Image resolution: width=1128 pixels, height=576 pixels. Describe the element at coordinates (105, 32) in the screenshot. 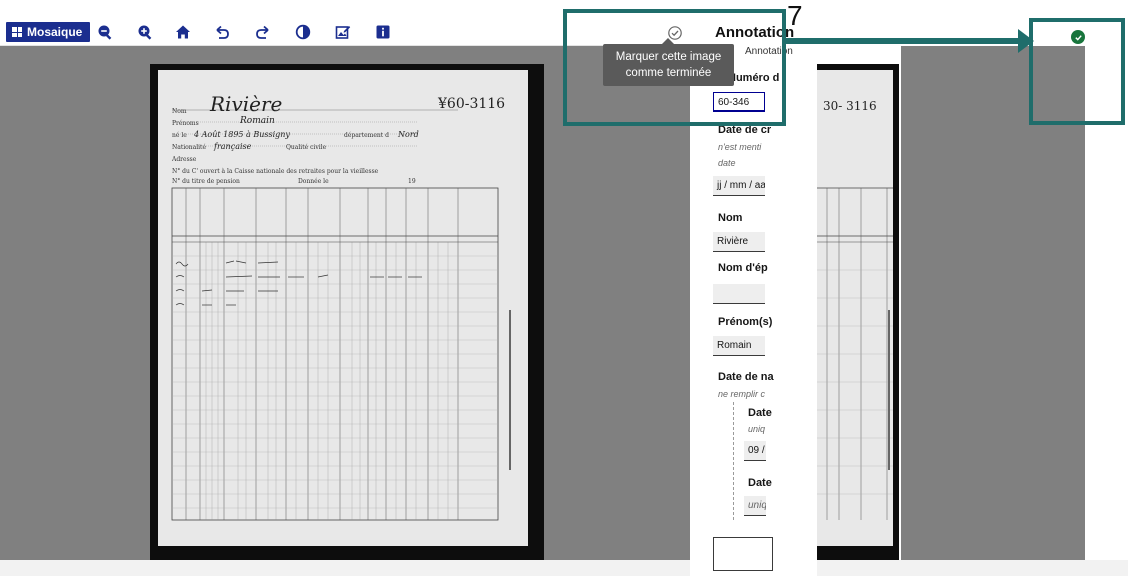

I see `zoom-out-icon` at that location.